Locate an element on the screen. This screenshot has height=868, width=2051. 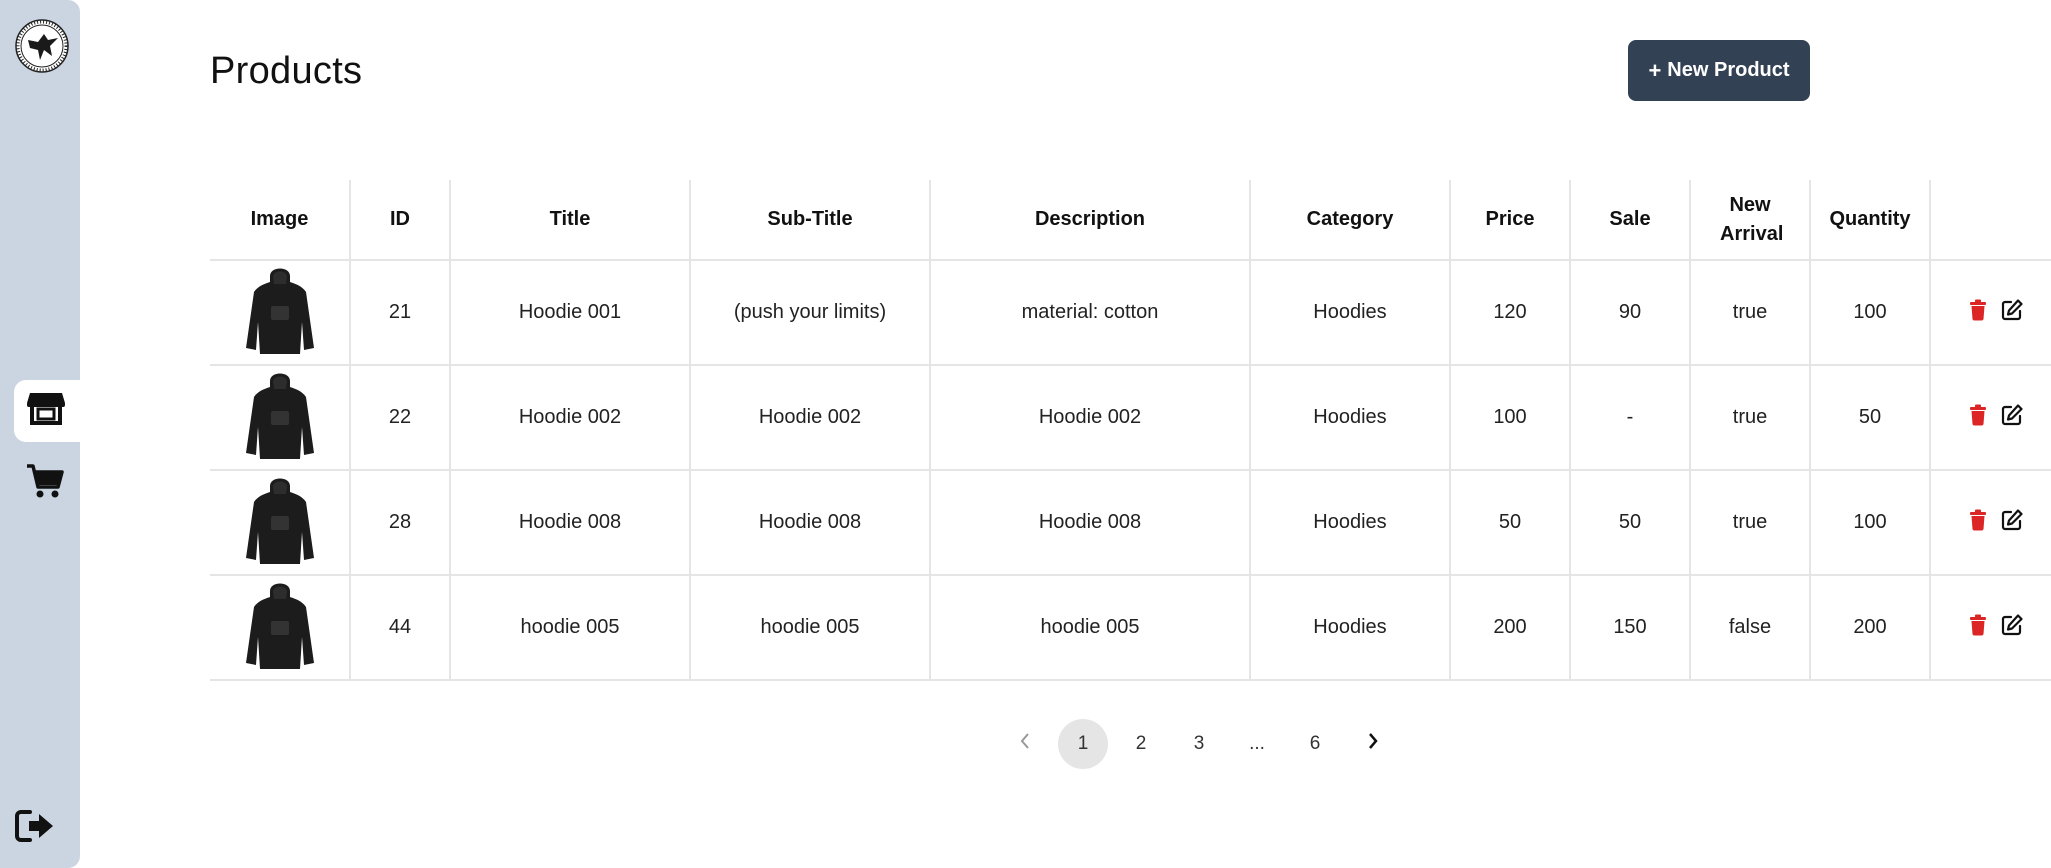
cart-icon is located at coordinates (45, 483).